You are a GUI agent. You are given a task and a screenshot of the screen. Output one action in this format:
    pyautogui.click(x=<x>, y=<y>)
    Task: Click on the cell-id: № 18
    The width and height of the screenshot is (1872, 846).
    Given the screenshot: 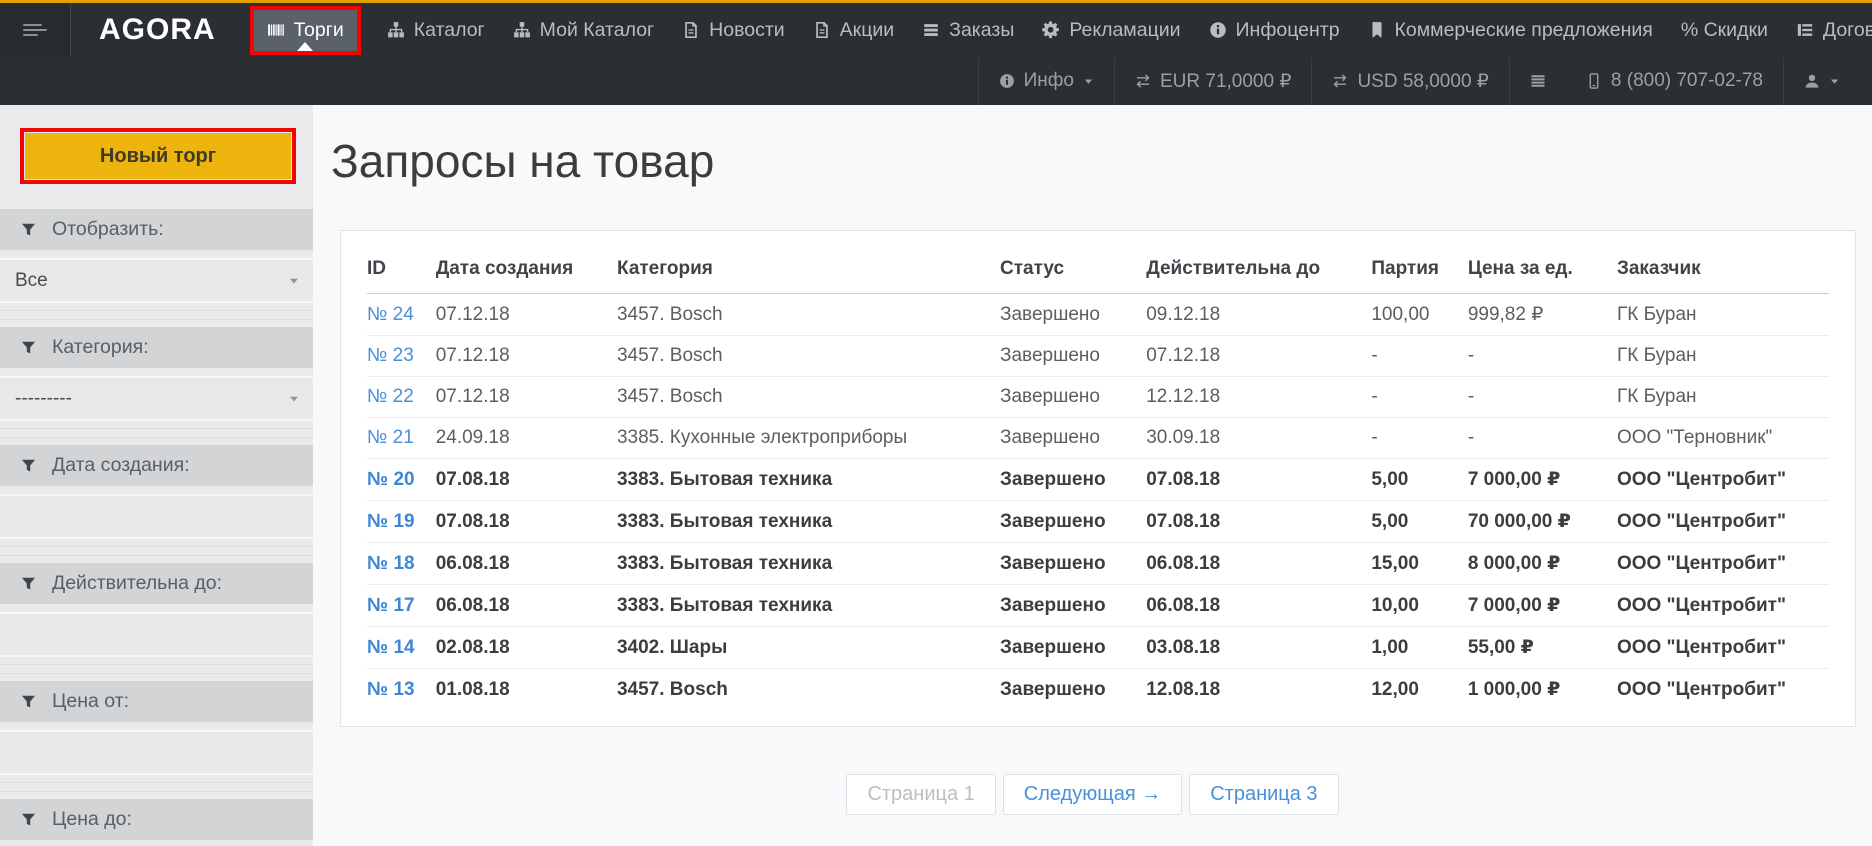 What is the action you would take?
    pyautogui.click(x=401, y=563)
    